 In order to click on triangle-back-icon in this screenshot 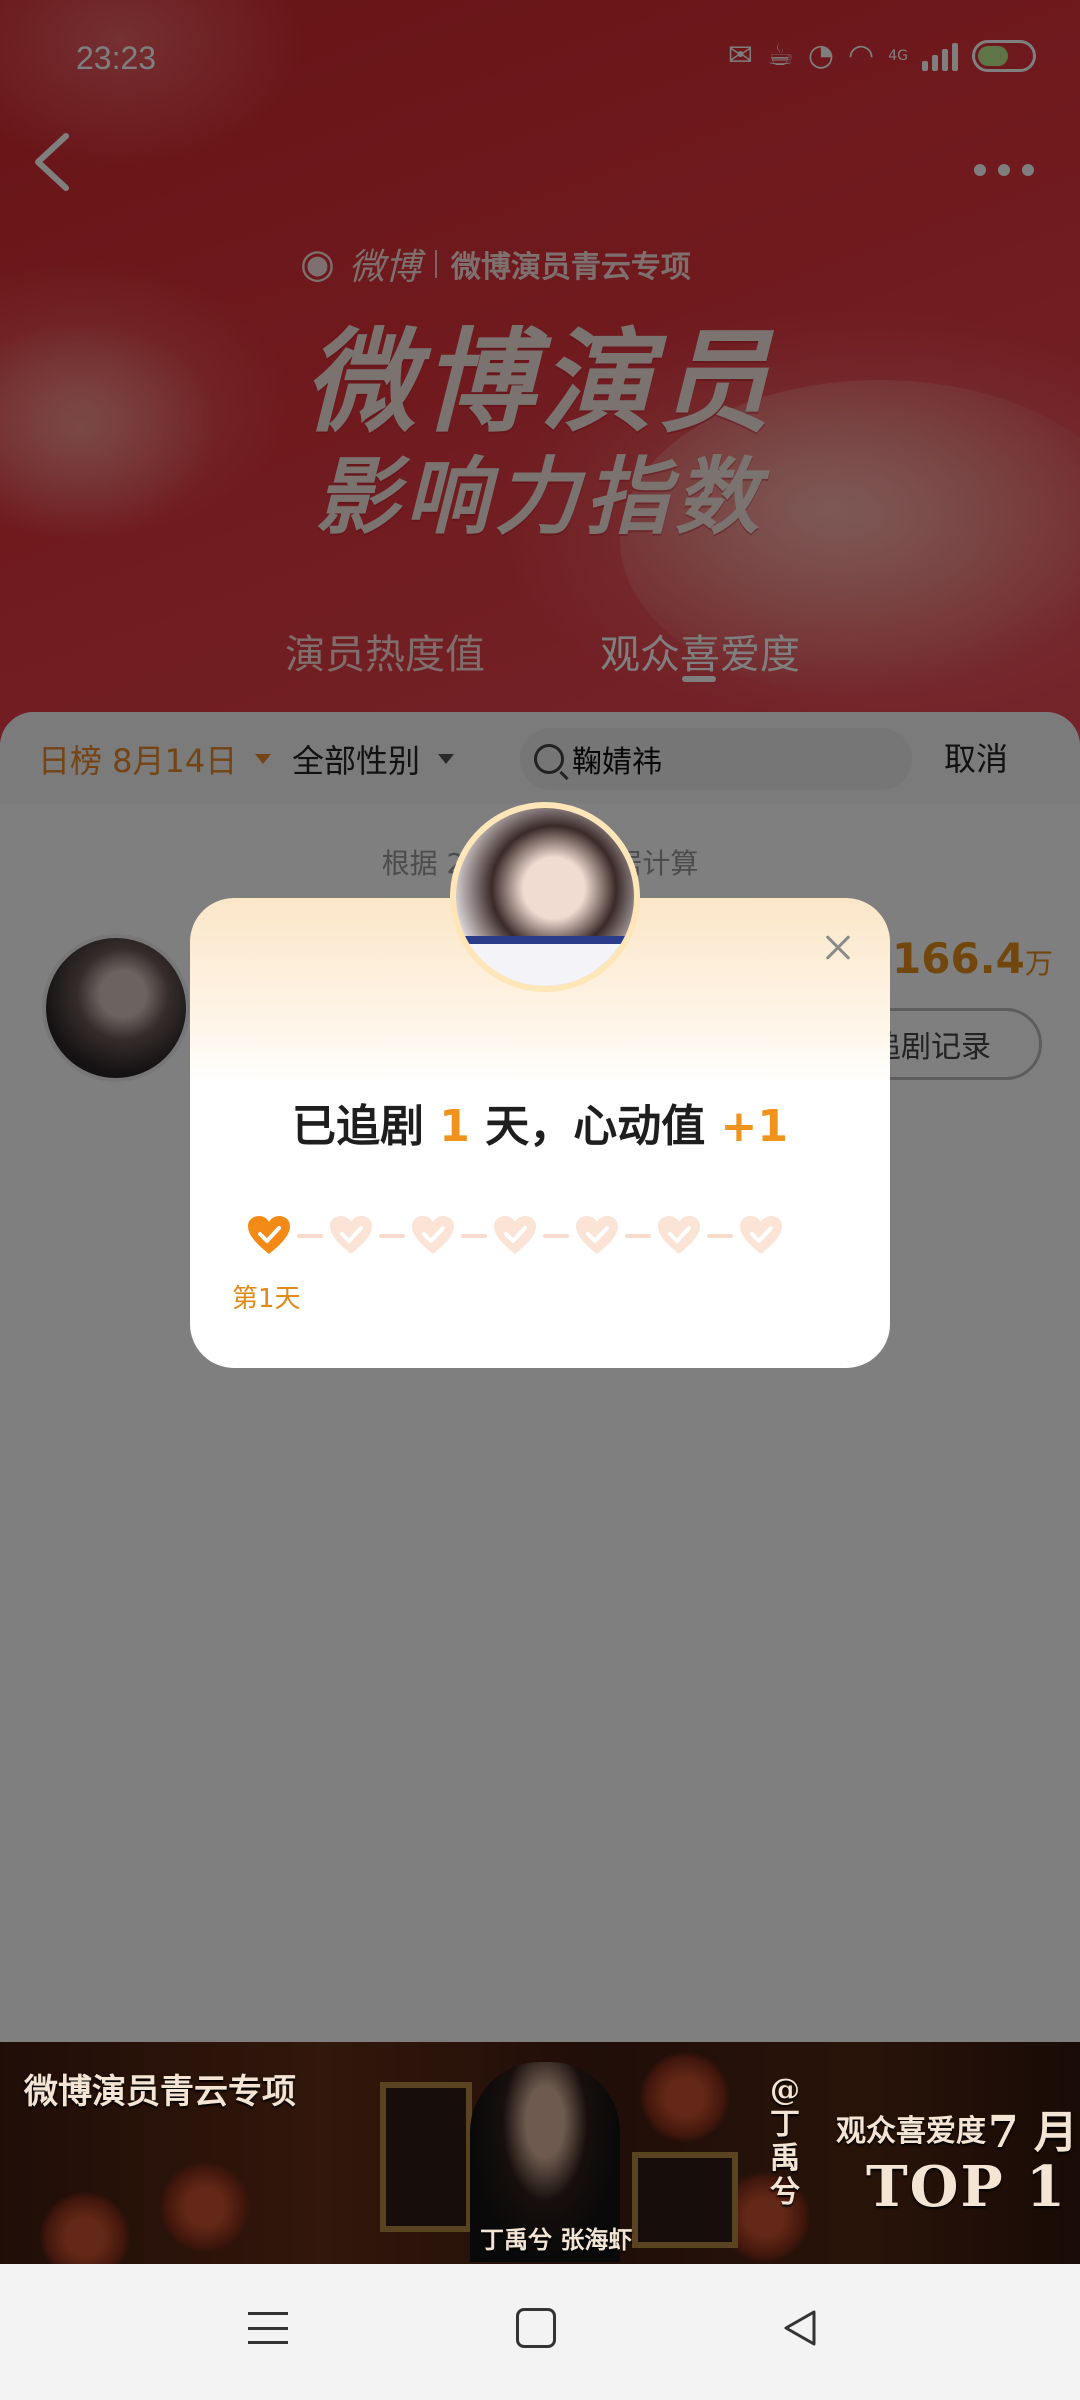, I will do `click(800, 2328)`.